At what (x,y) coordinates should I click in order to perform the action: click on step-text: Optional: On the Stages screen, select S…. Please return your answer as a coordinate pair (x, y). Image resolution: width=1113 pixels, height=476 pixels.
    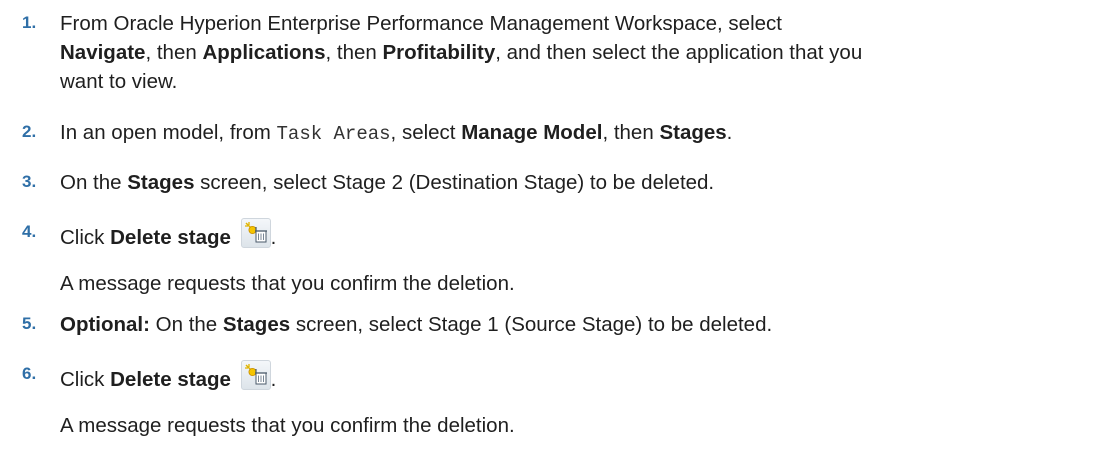
    Looking at the image, I should click on (416, 324).